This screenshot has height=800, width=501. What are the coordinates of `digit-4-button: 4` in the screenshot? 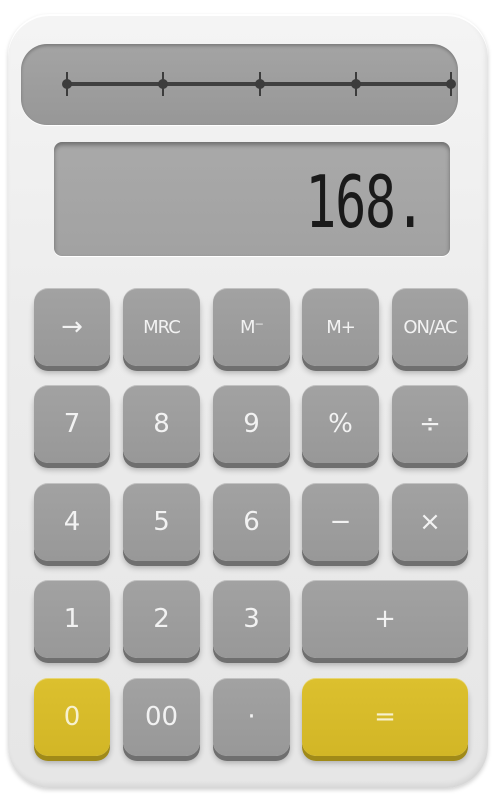 It's located at (72, 522).